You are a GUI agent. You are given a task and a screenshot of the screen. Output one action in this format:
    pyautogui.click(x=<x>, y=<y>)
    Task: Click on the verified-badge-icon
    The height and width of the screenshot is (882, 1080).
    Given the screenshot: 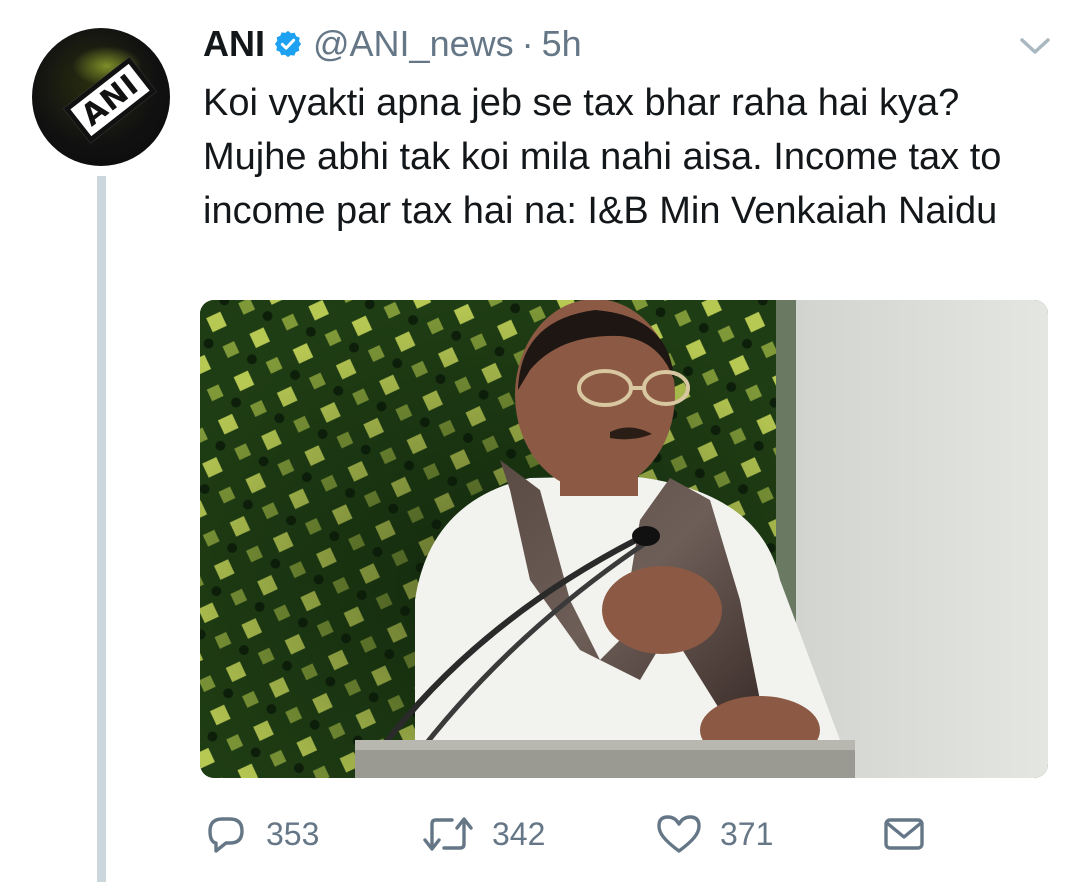 What is the action you would take?
    pyautogui.click(x=288, y=44)
    